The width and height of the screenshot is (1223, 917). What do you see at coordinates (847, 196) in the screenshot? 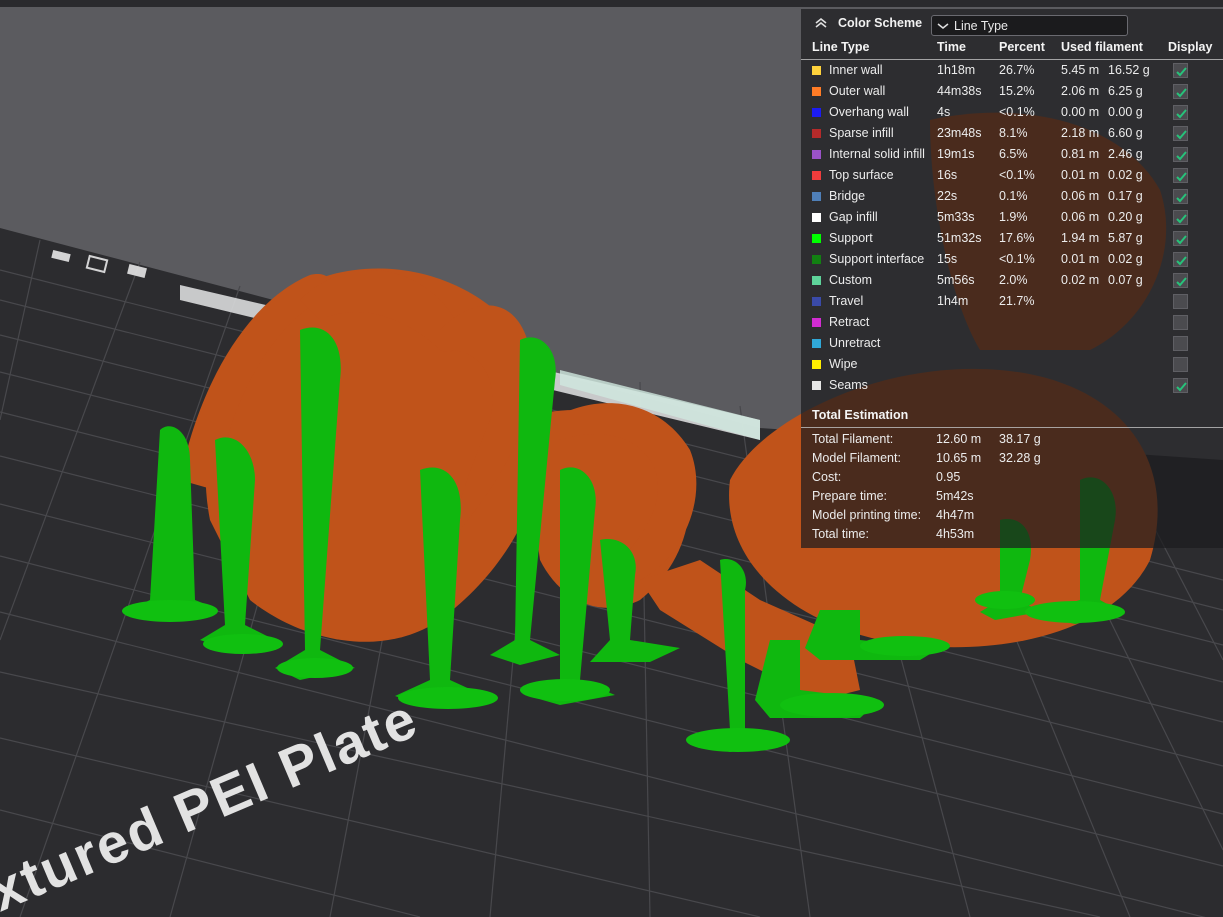
I see `row-line-type: Bridge` at bounding box center [847, 196].